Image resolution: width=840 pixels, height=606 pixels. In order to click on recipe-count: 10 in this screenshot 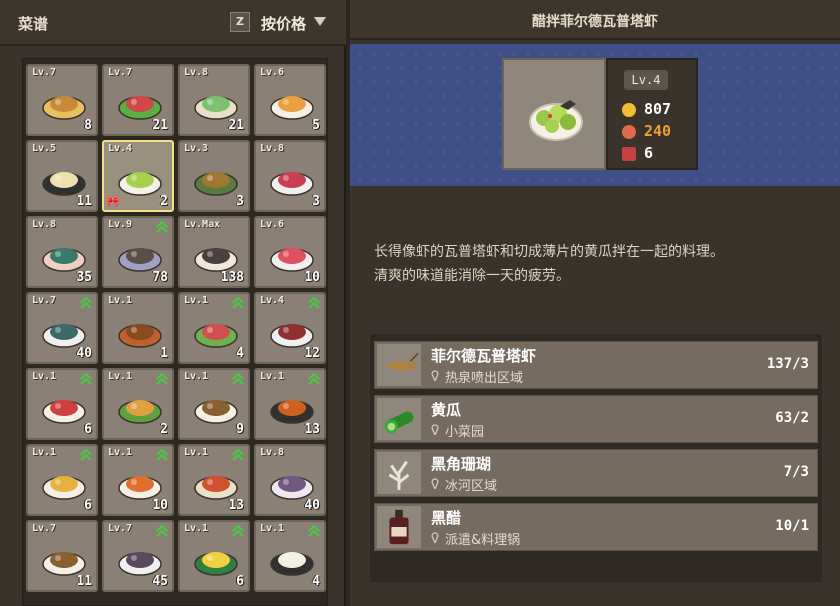, I will do `click(312, 277)`.